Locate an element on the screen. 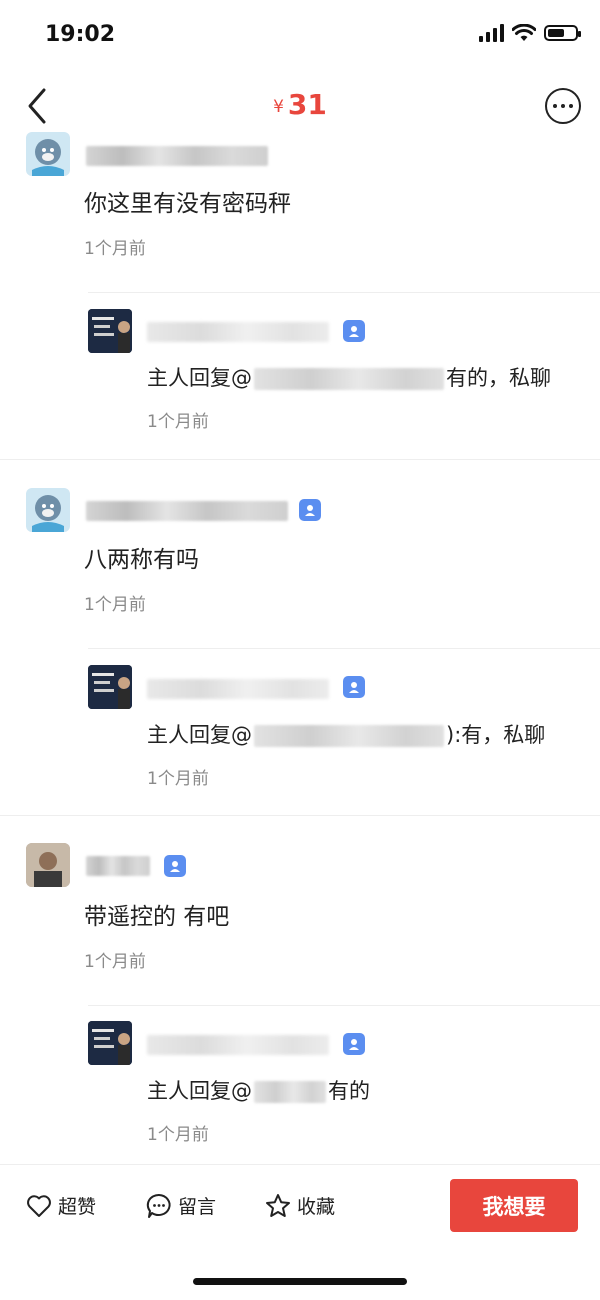  price-currency: ¥ is located at coordinates (278, 107).